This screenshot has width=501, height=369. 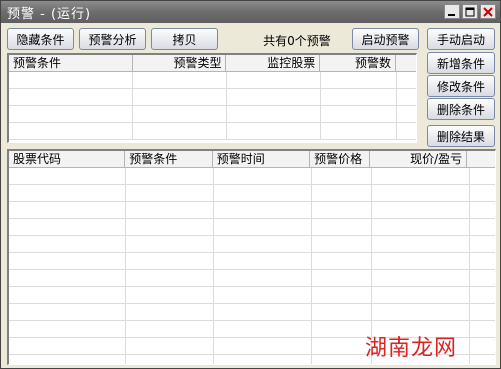 I want to click on maximize-button, so click(x=470, y=11).